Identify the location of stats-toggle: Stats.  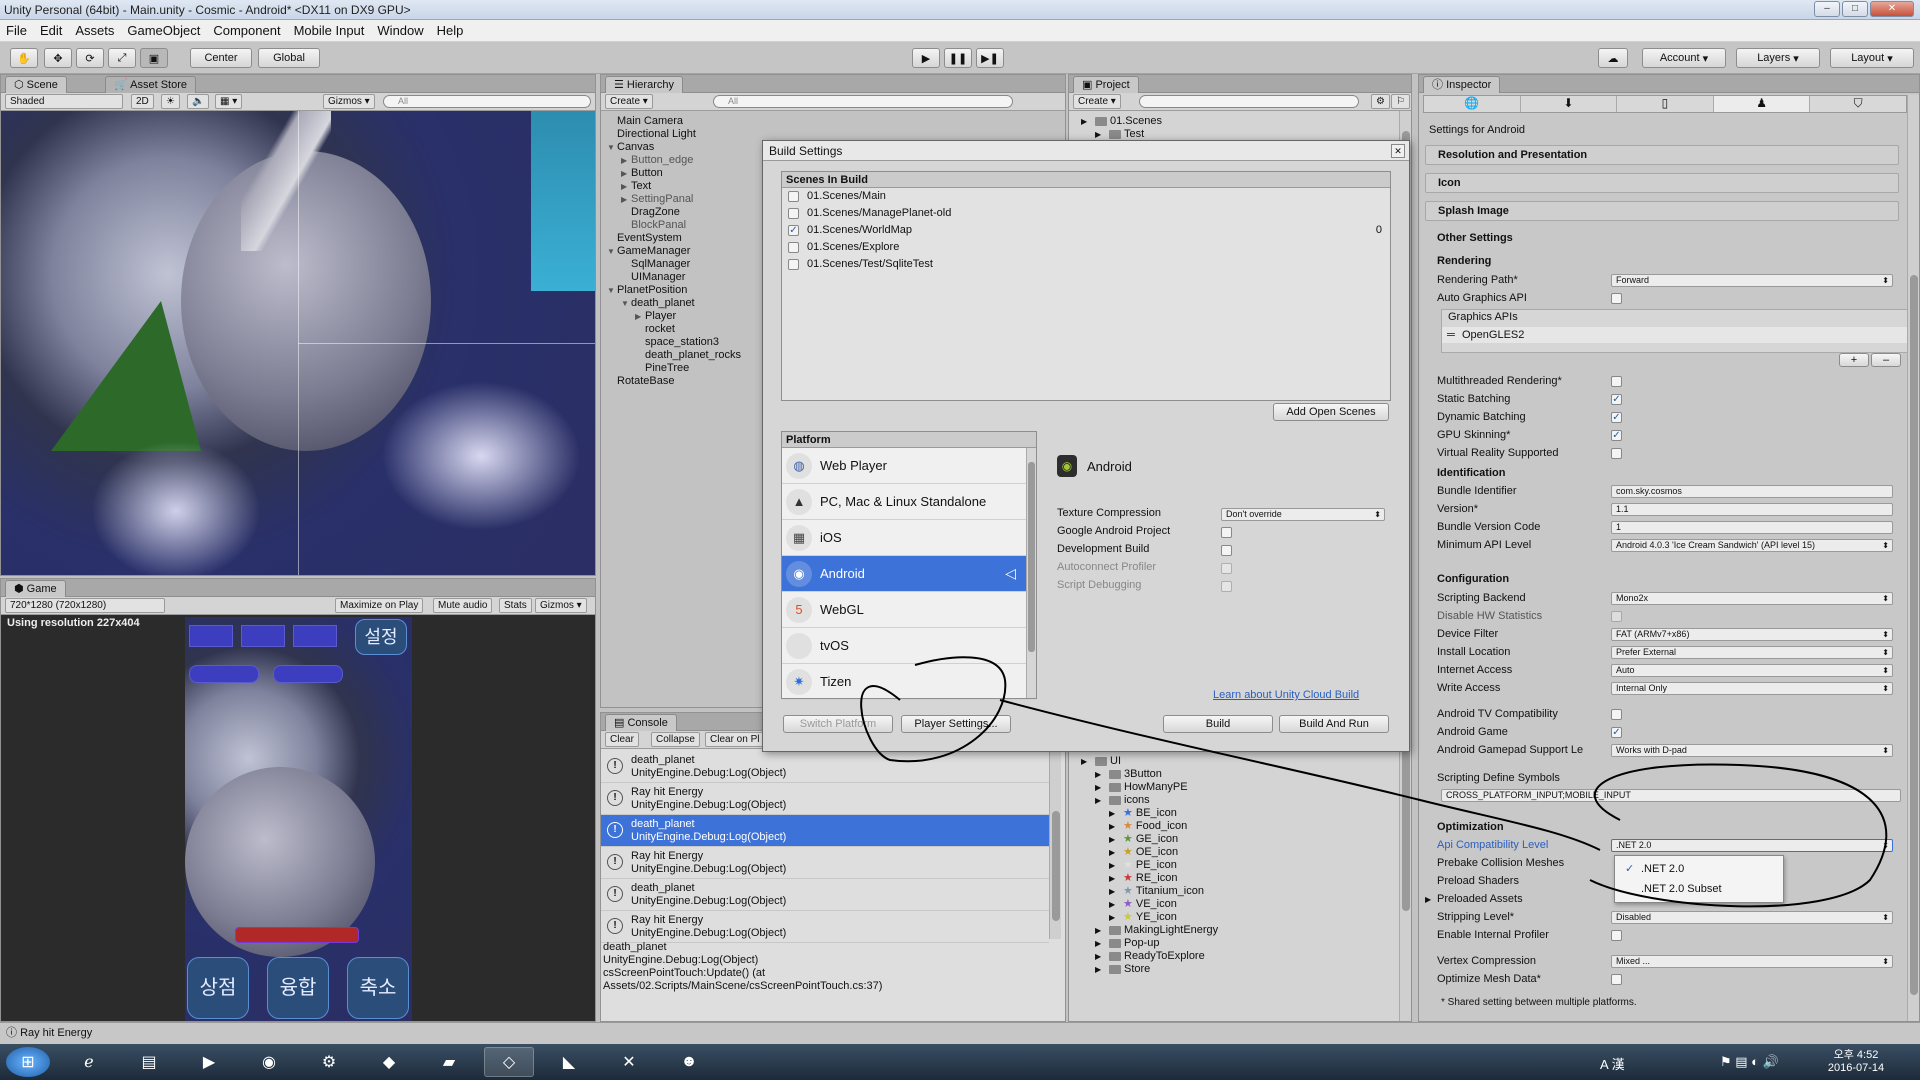
(515, 605).